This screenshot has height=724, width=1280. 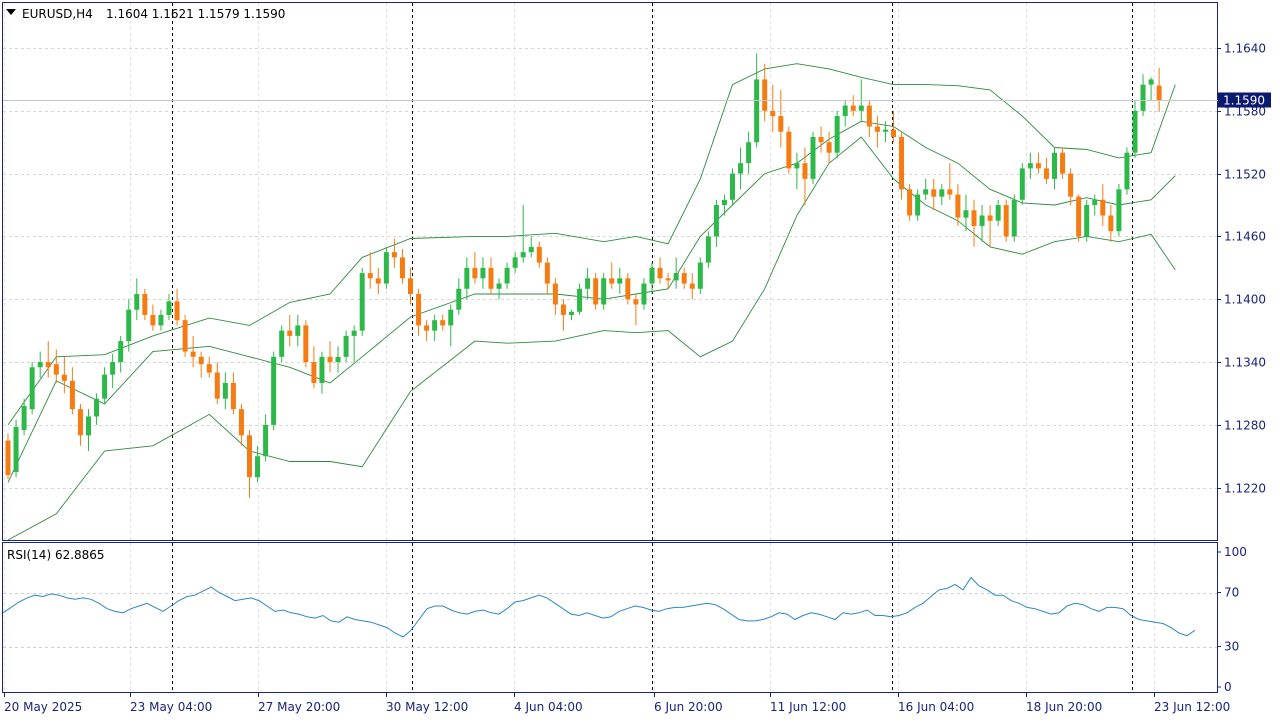 I want to click on time-tick-label: 23 May 04:00, so click(x=171, y=707).